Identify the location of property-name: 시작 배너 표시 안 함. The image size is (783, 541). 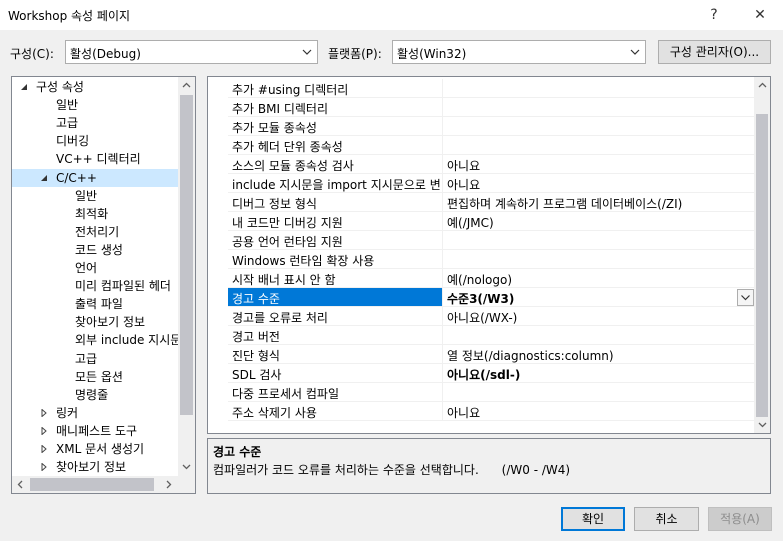
(284, 280).